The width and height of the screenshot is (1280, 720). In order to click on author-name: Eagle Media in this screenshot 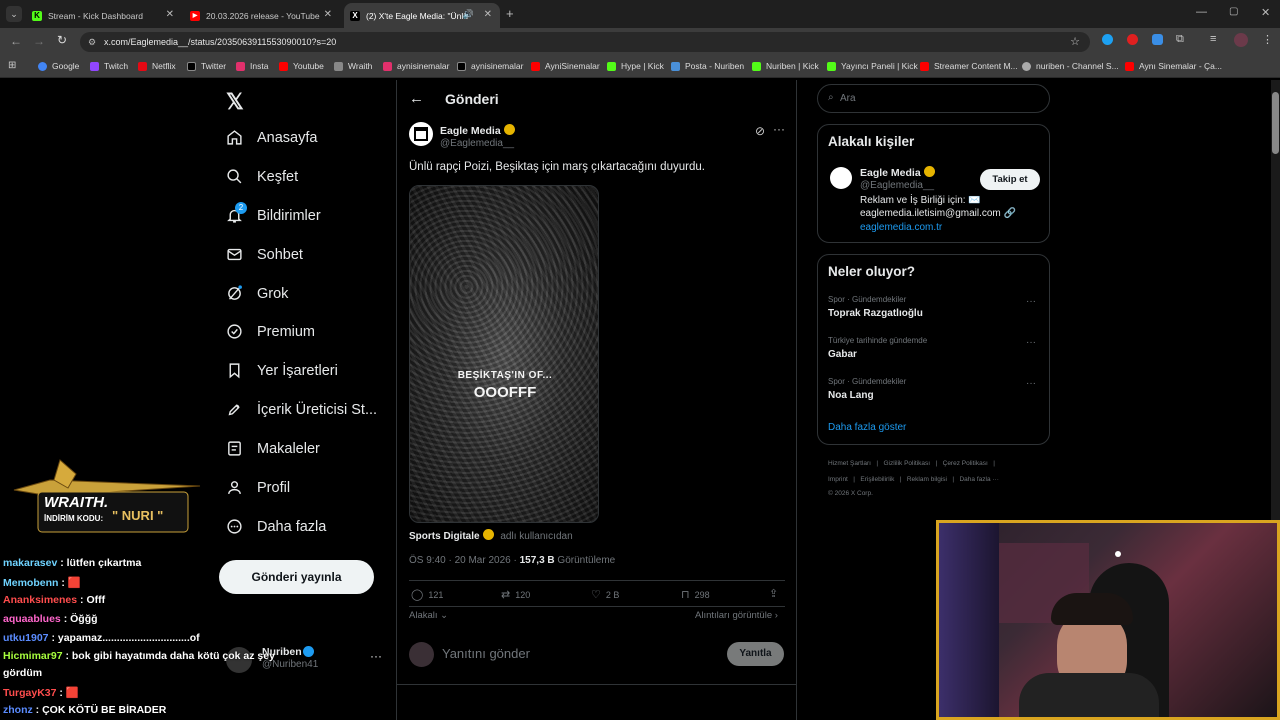, I will do `click(477, 130)`.